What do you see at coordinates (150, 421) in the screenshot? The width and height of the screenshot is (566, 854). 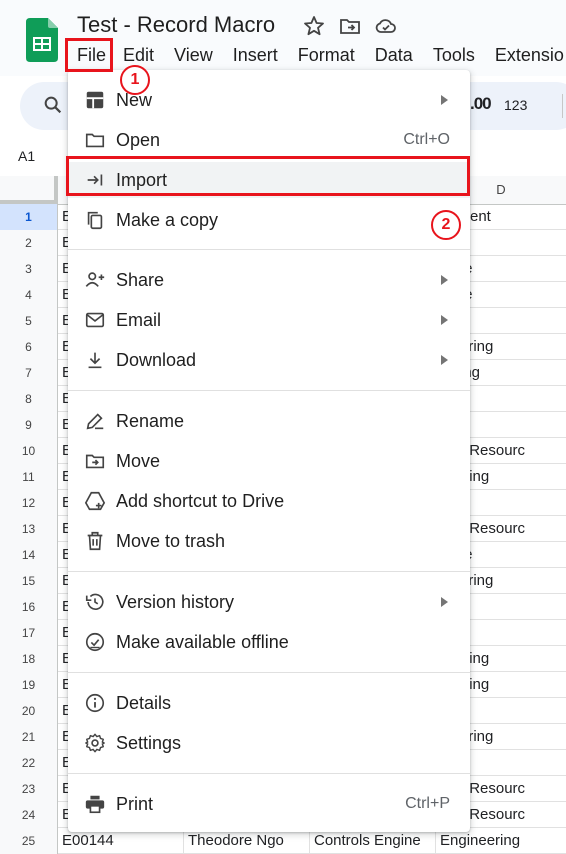 I see `menu-item-label: Rename` at bounding box center [150, 421].